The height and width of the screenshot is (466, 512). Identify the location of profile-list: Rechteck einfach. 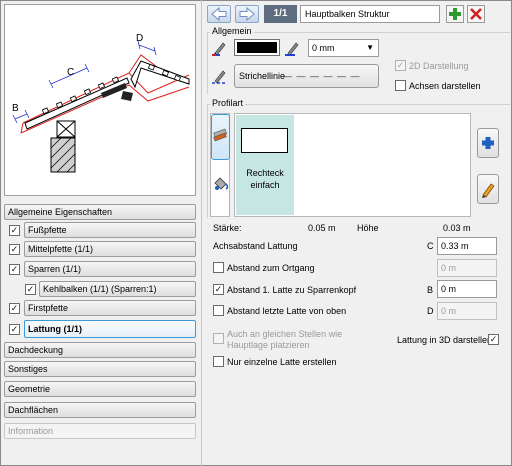
(352, 165).